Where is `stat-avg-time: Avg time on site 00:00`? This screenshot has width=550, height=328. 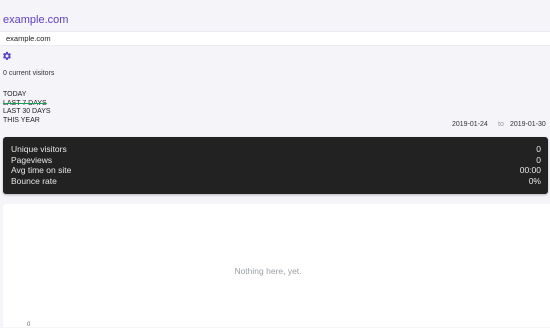
stat-avg-time: Avg time on site 00:00 is located at coordinates (276, 170).